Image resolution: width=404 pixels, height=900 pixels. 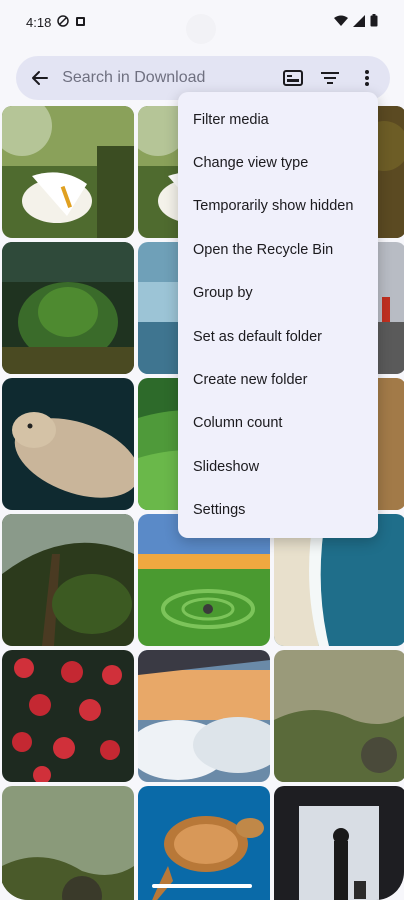 I want to click on dnd-icon, so click(x=63, y=22).